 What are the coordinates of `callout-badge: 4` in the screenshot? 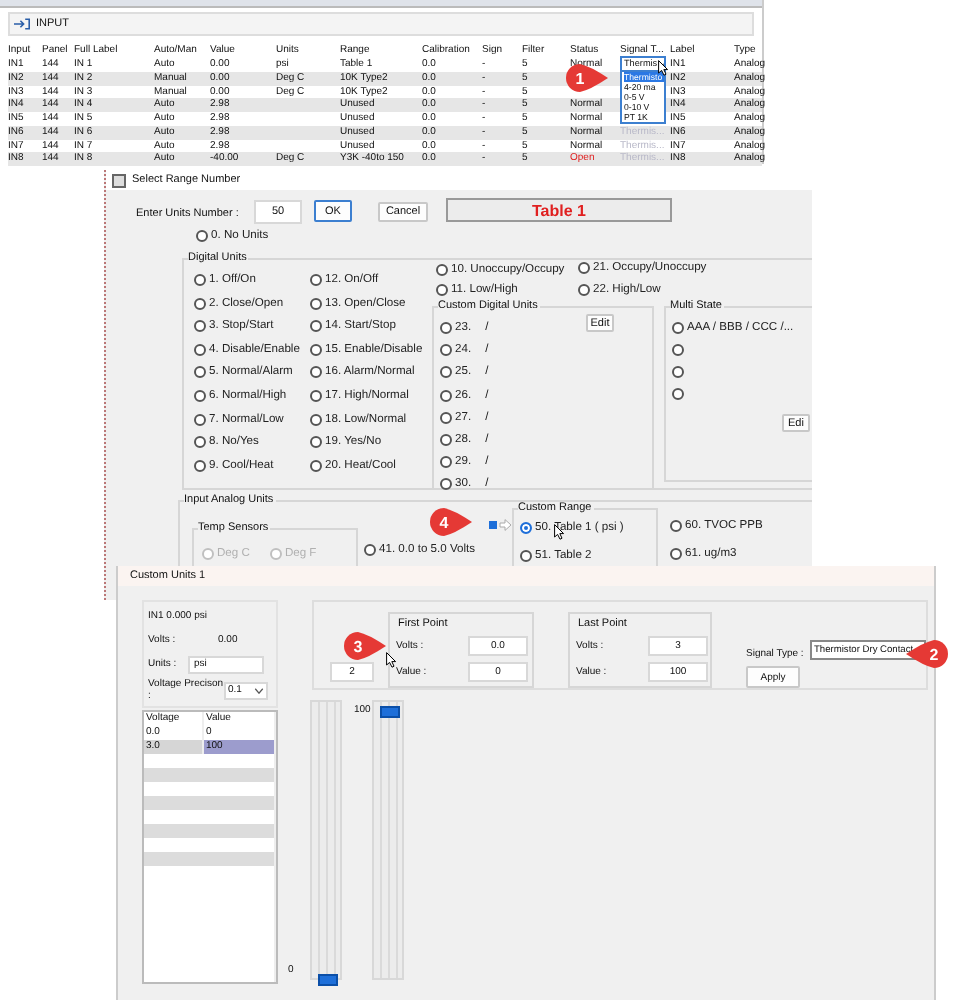 It's located at (452, 522).